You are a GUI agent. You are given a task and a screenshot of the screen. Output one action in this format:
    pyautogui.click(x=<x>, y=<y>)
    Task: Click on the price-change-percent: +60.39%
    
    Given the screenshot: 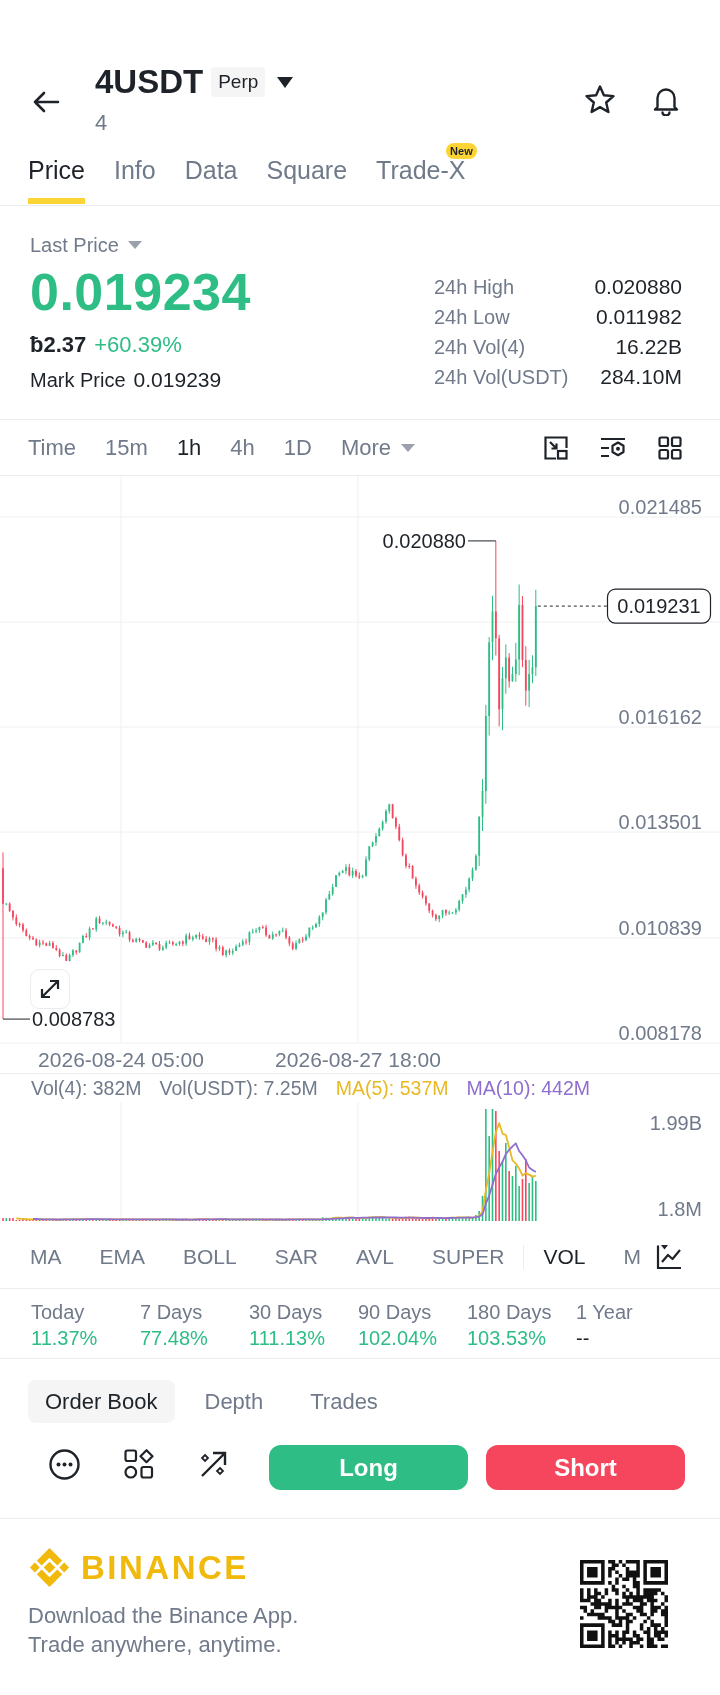 What is the action you would take?
    pyautogui.click(x=138, y=345)
    